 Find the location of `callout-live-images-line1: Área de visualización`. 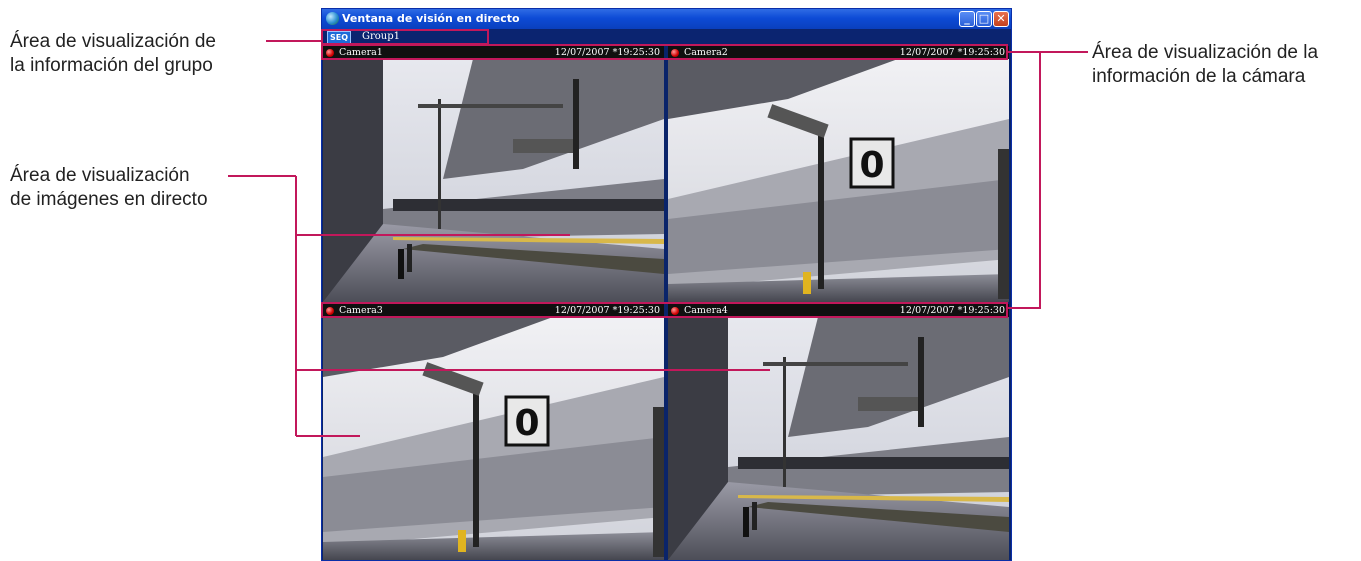

callout-live-images-line1: Área de visualización is located at coordinates (100, 175).